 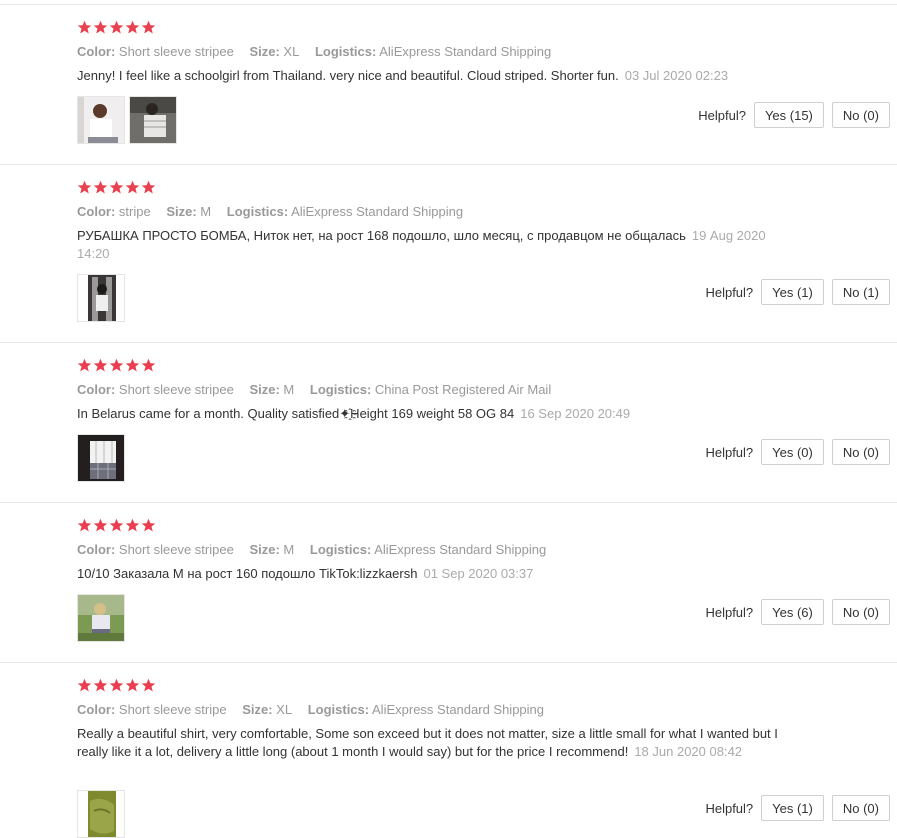 I want to click on helpful-no-button: No (1), so click(x=860, y=292).